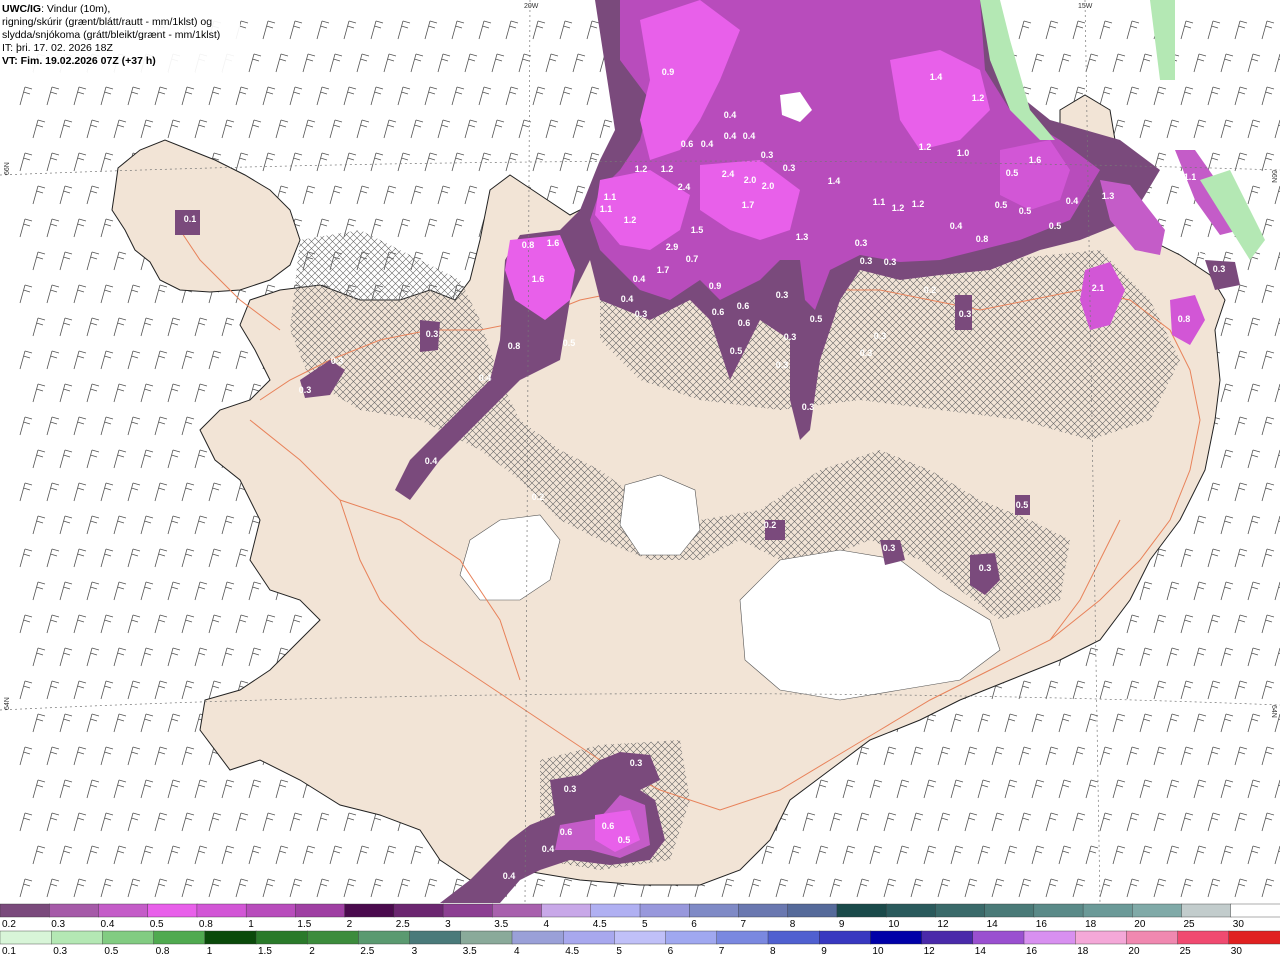  I want to click on precip-value: 0.7, so click(692, 259).